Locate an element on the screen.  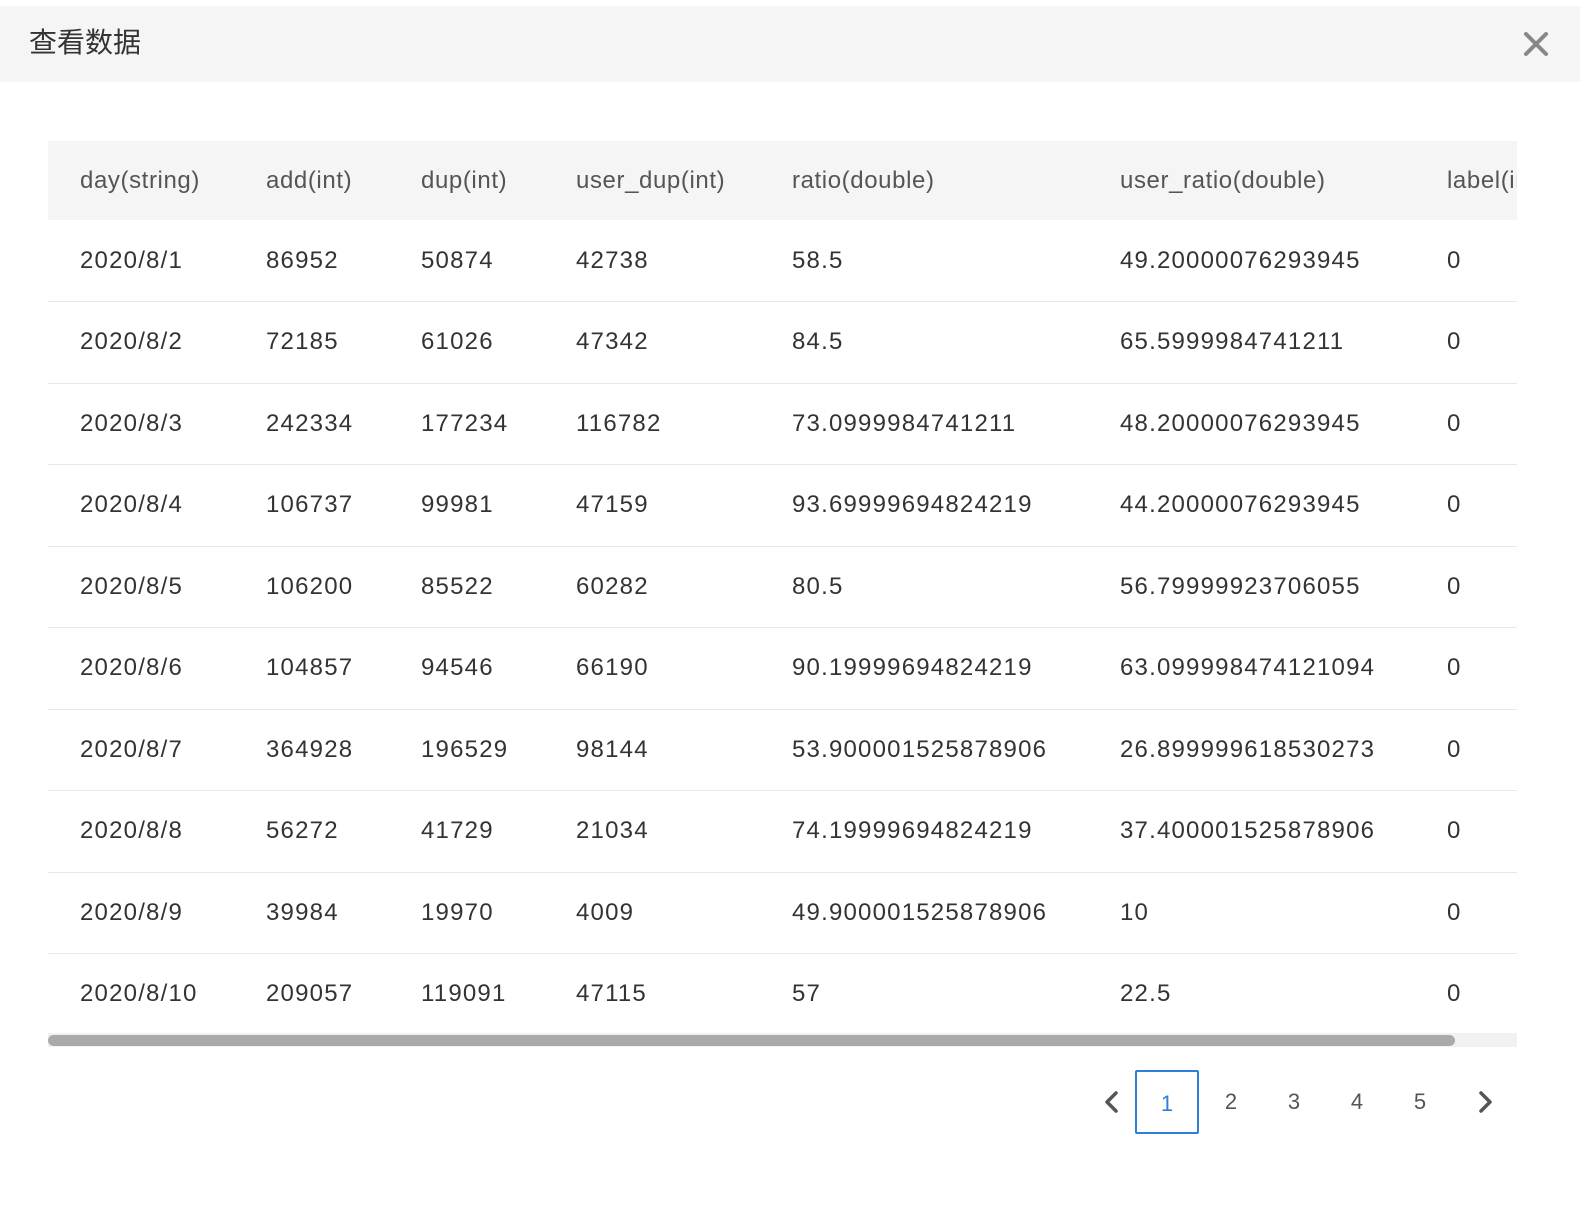
cell-user-ratio: 49.20000076293945 is located at coordinates (1240, 260).